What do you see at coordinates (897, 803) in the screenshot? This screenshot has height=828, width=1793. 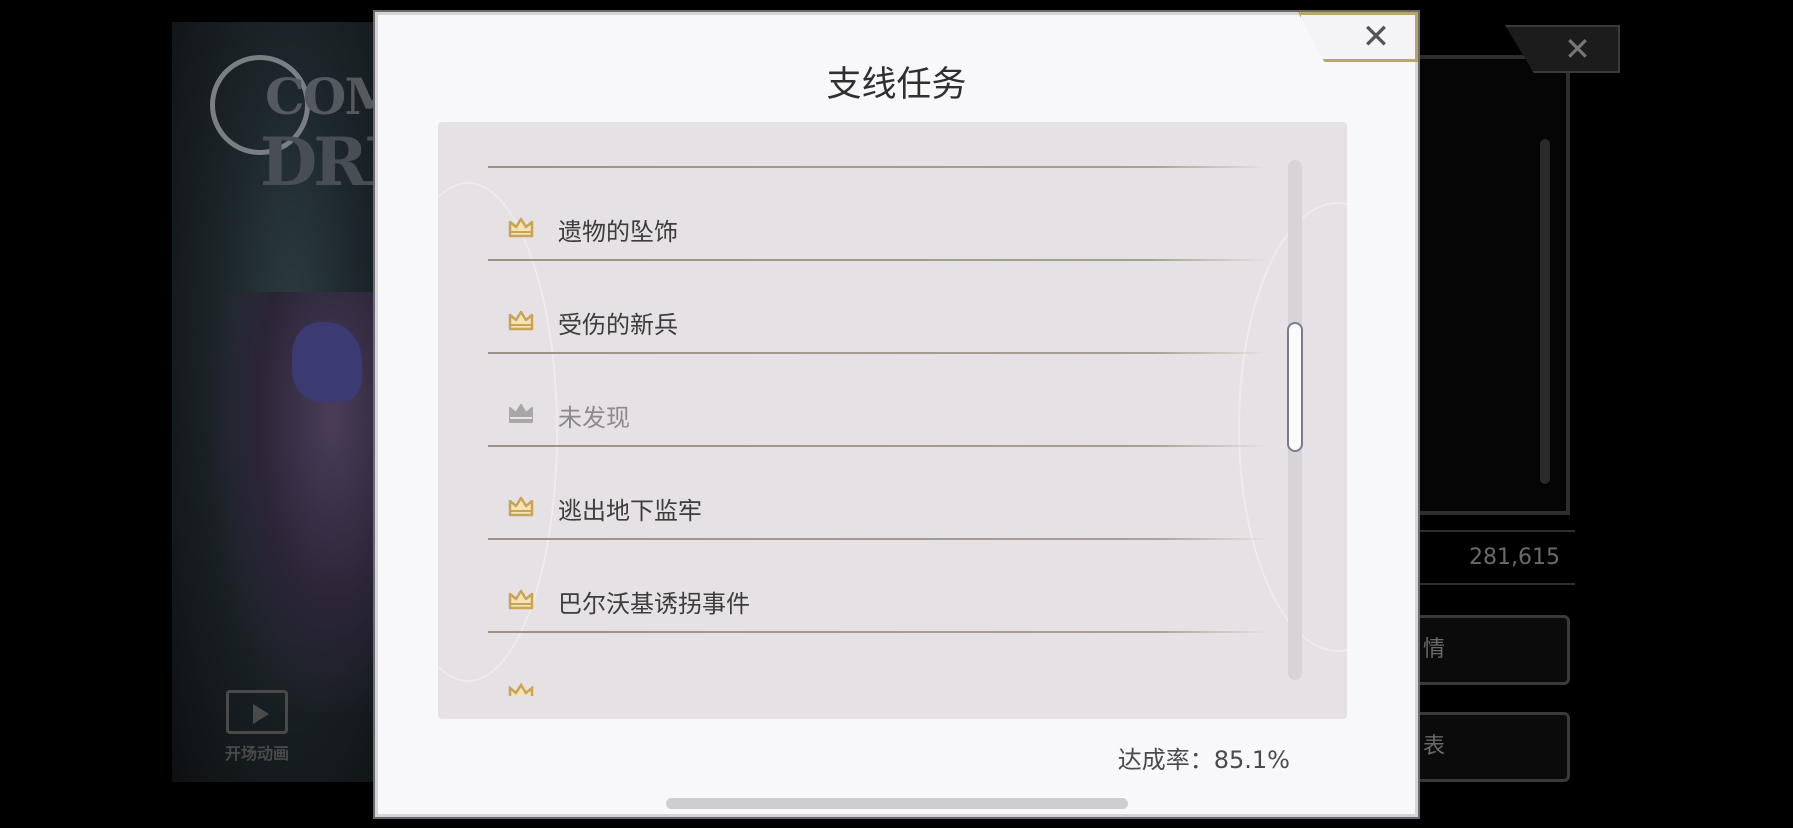 I see `home-indicator` at bounding box center [897, 803].